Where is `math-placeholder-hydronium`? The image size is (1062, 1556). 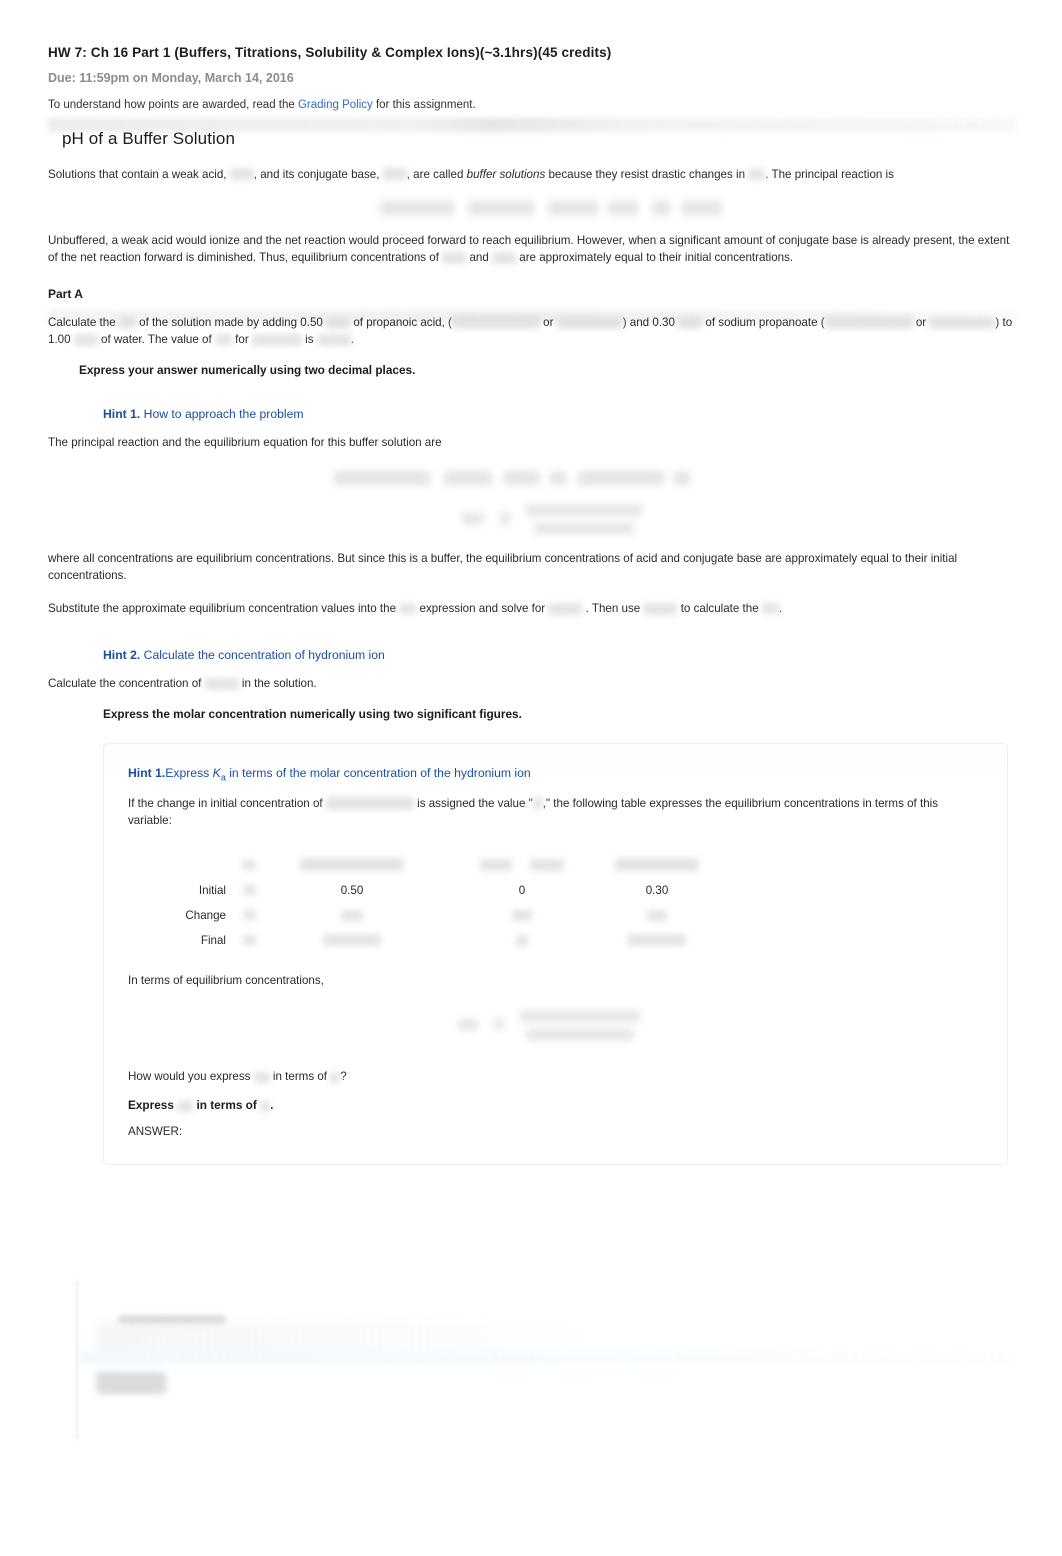 math-placeholder-hydronium is located at coordinates (221, 683).